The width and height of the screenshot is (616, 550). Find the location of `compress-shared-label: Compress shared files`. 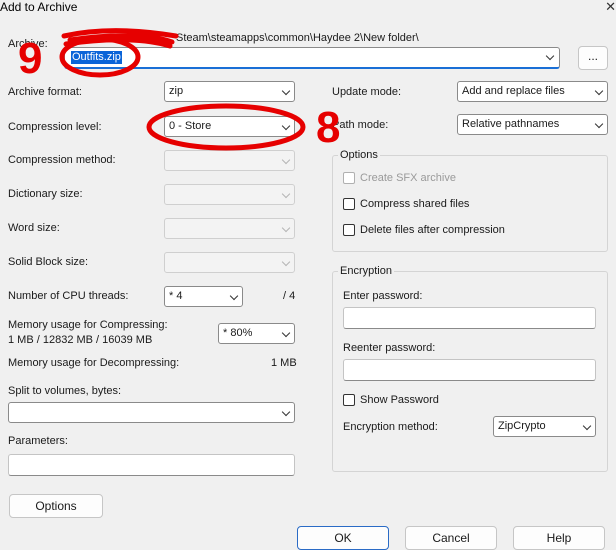

compress-shared-label: Compress shared files is located at coordinates (415, 204).